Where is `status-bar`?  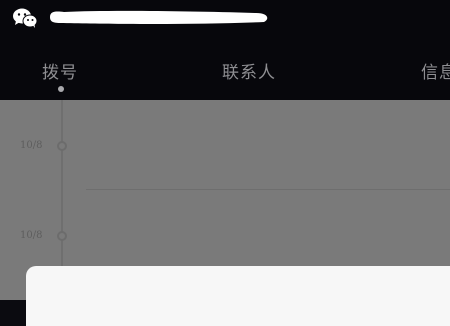 status-bar is located at coordinates (225, 20).